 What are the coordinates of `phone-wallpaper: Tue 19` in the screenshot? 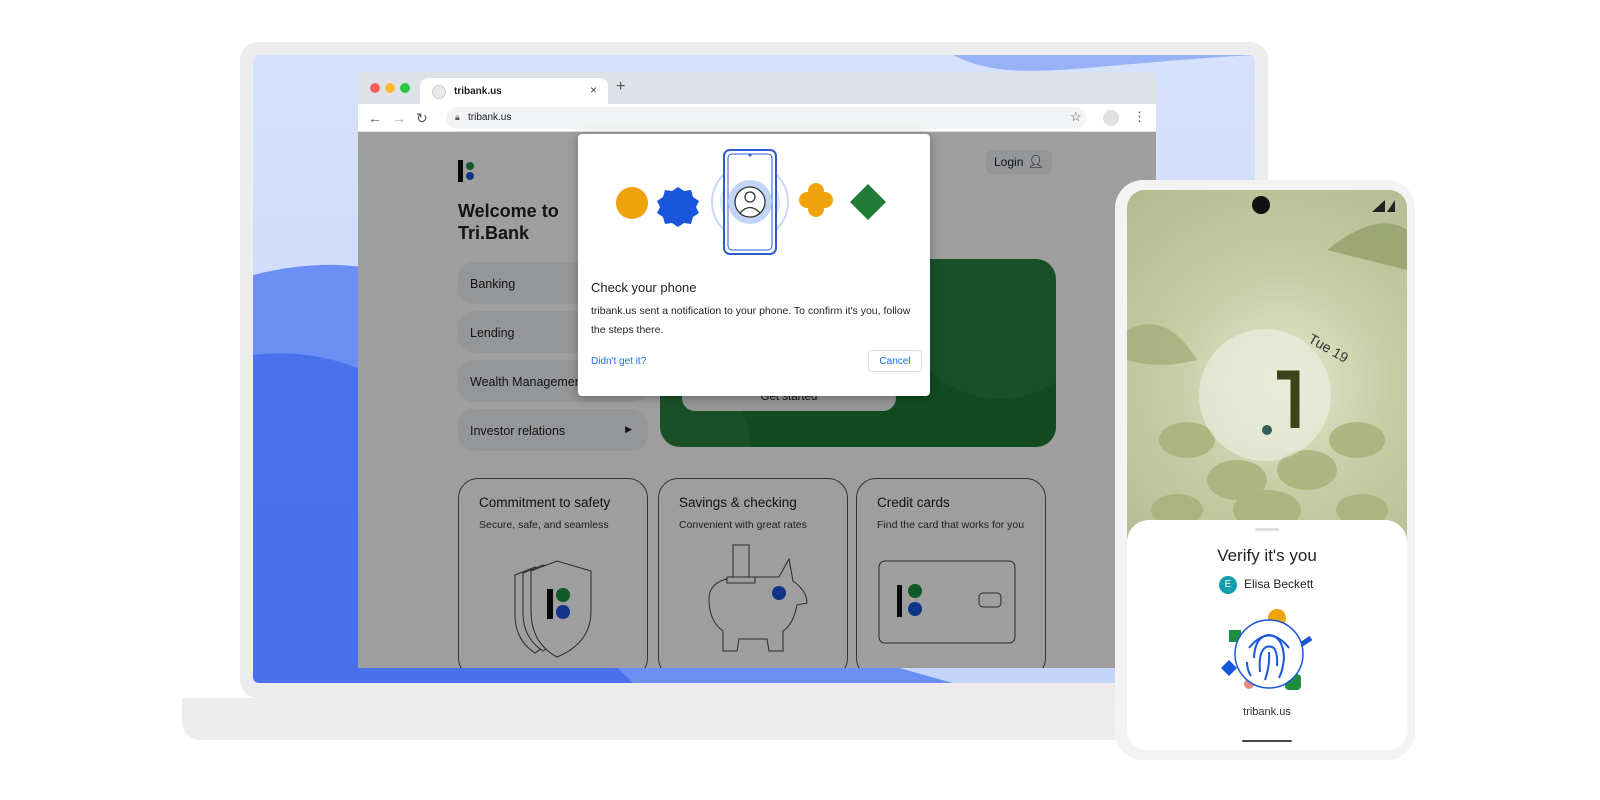 It's located at (1267, 365).